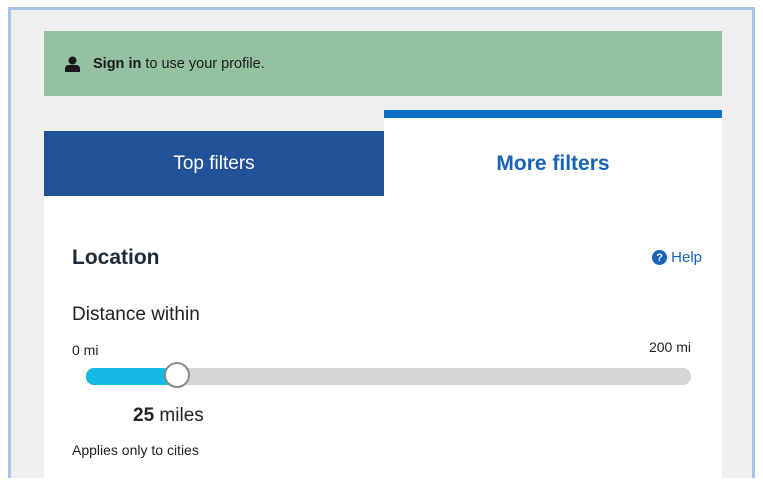 The height and width of the screenshot is (481, 763). Describe the element at coordinates (660, 257) in the screenshot. I see `question-circle-icon: ?` at that location.